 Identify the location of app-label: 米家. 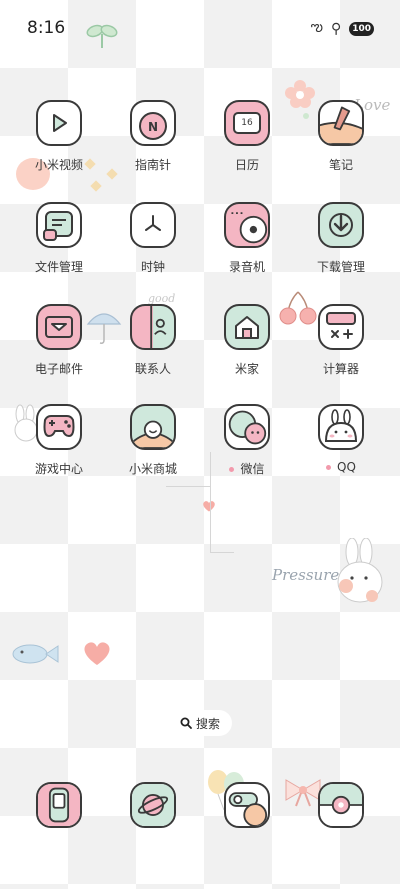
(246, 369).